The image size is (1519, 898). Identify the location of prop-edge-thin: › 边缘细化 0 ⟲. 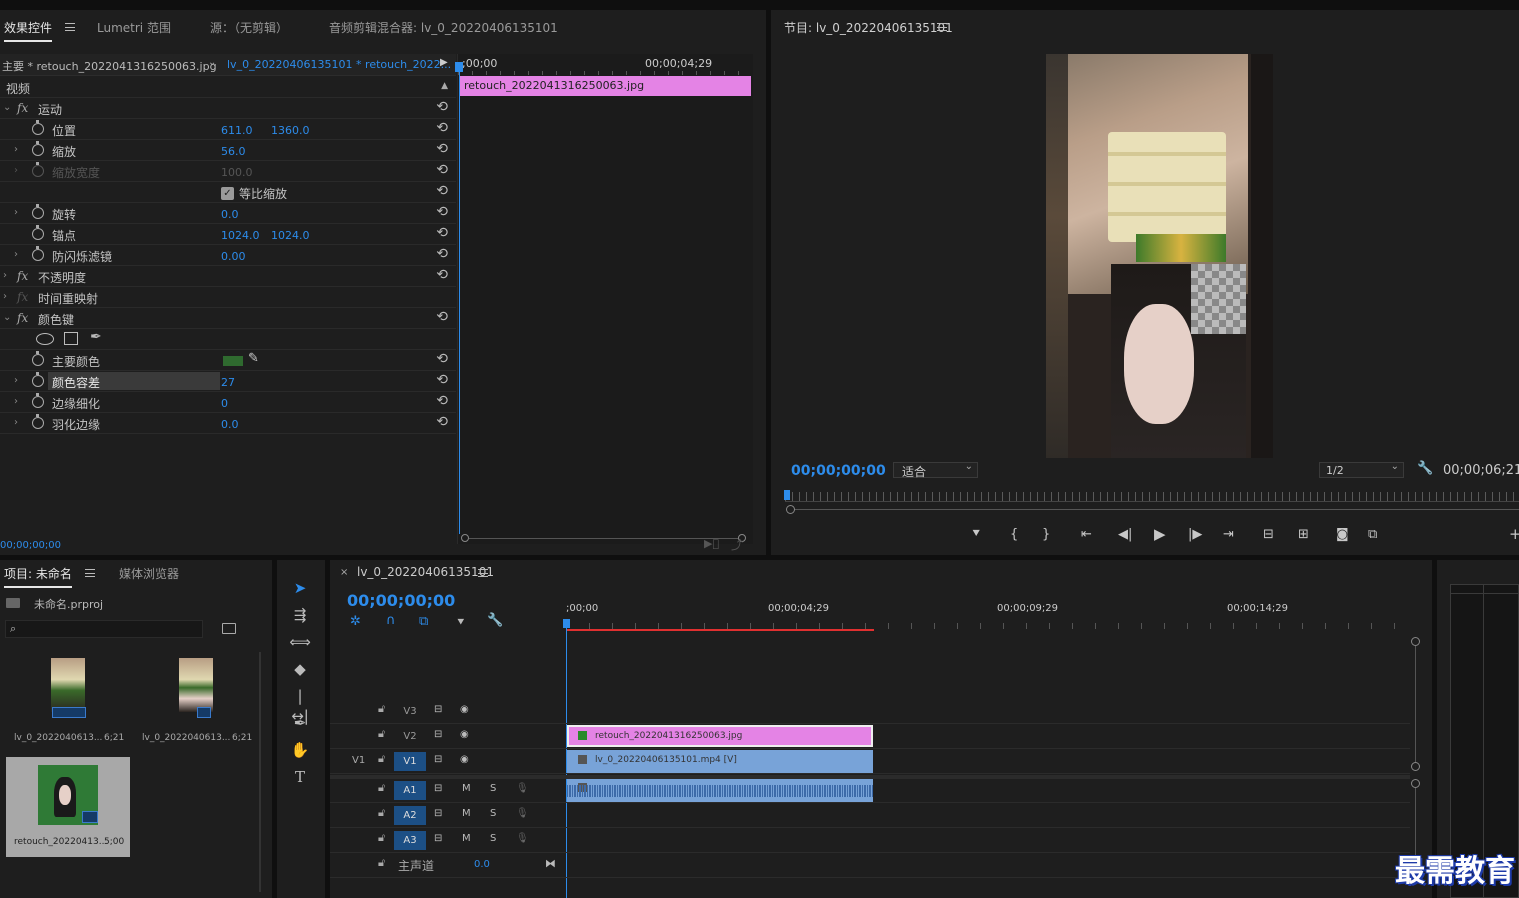
(228, 402).